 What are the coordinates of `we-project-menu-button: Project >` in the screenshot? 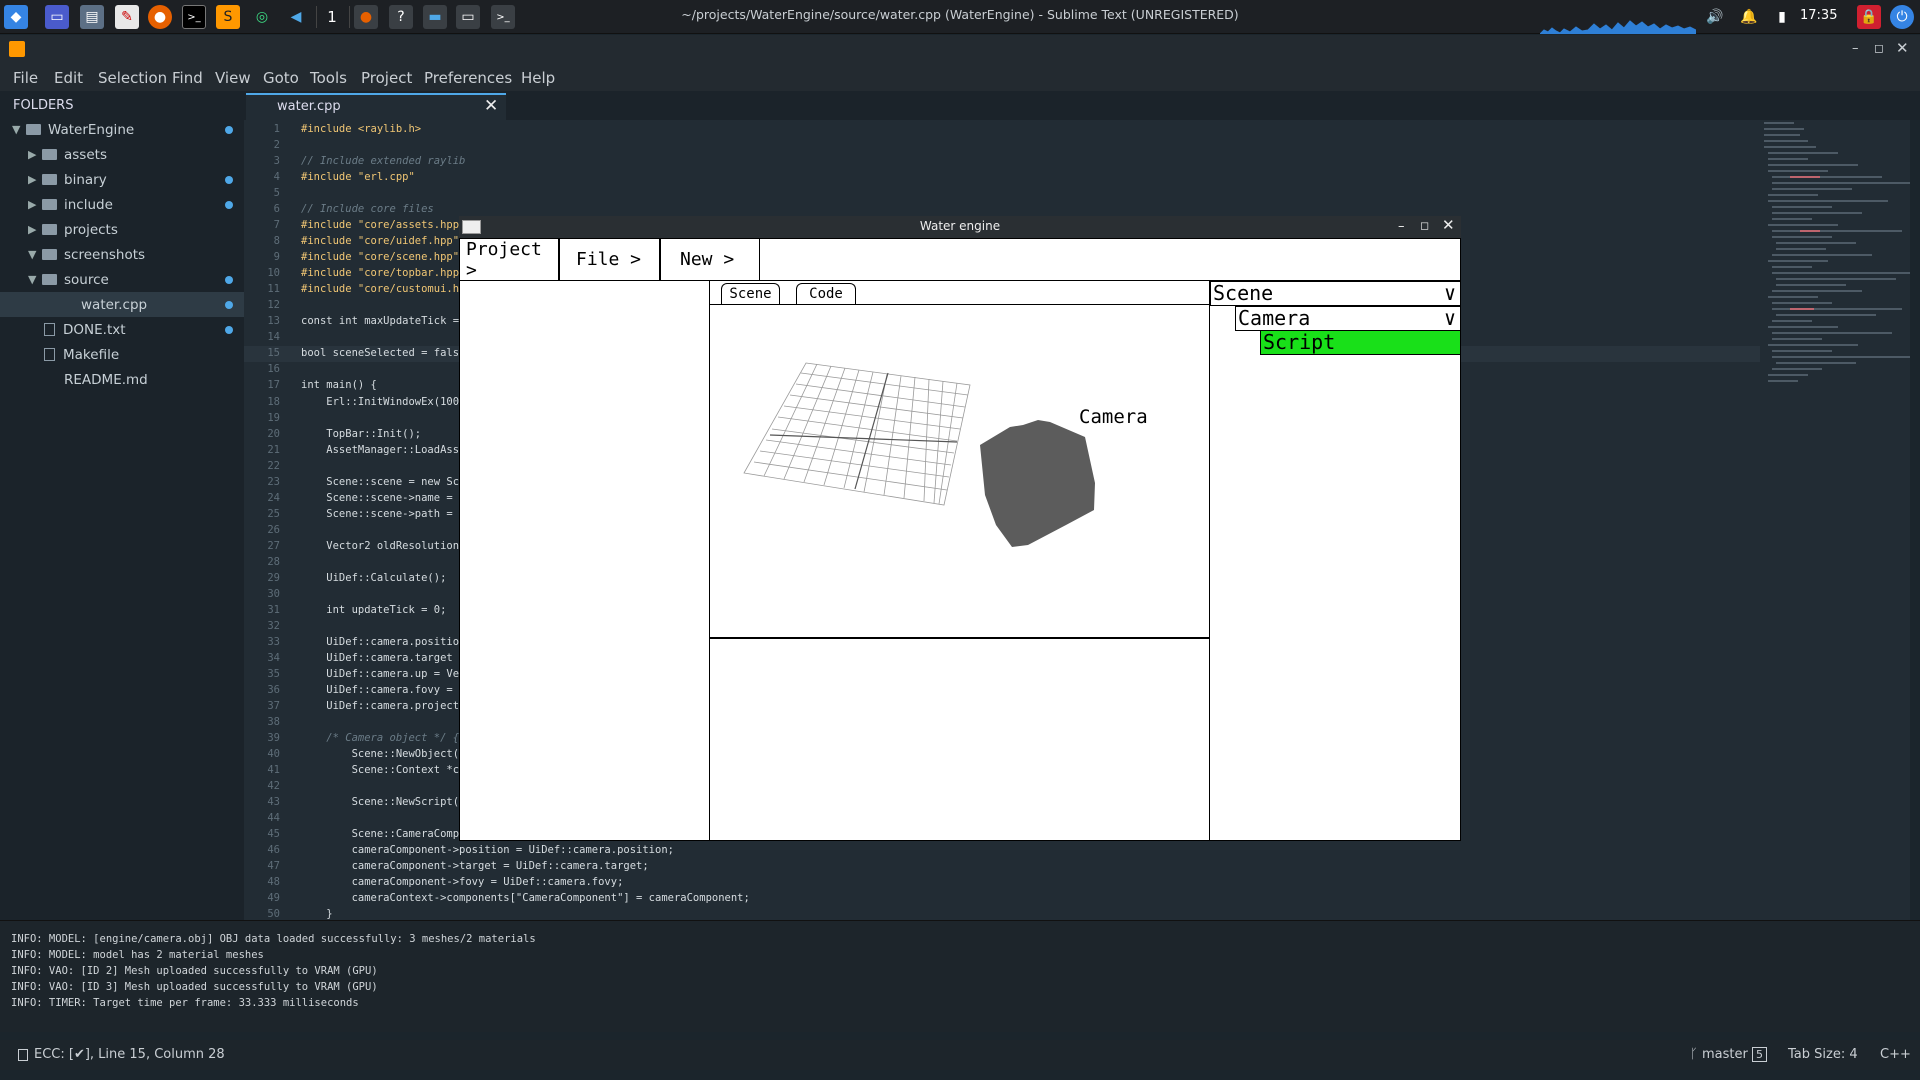 It's located at (509, 259).